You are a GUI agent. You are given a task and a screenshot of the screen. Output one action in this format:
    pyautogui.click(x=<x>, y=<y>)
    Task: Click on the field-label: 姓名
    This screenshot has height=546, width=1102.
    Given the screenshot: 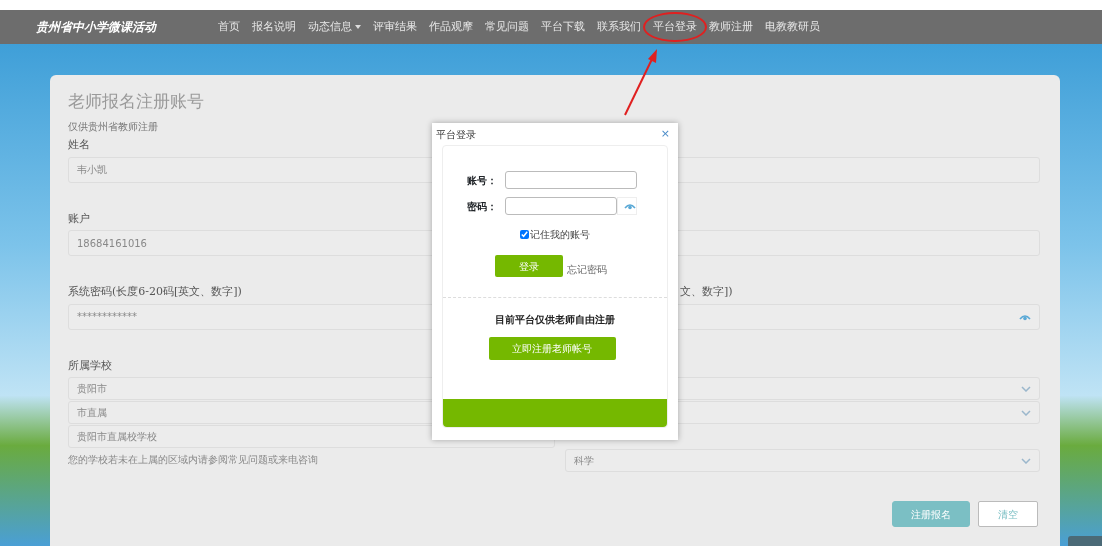 What is the action you would take?
    pyautogui.click(x=79, y=145)
    